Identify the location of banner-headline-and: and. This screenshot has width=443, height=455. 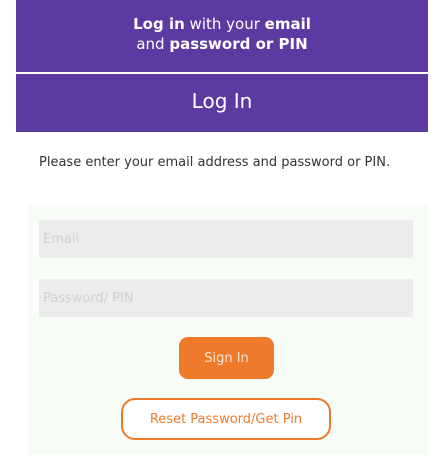
(153, 44).